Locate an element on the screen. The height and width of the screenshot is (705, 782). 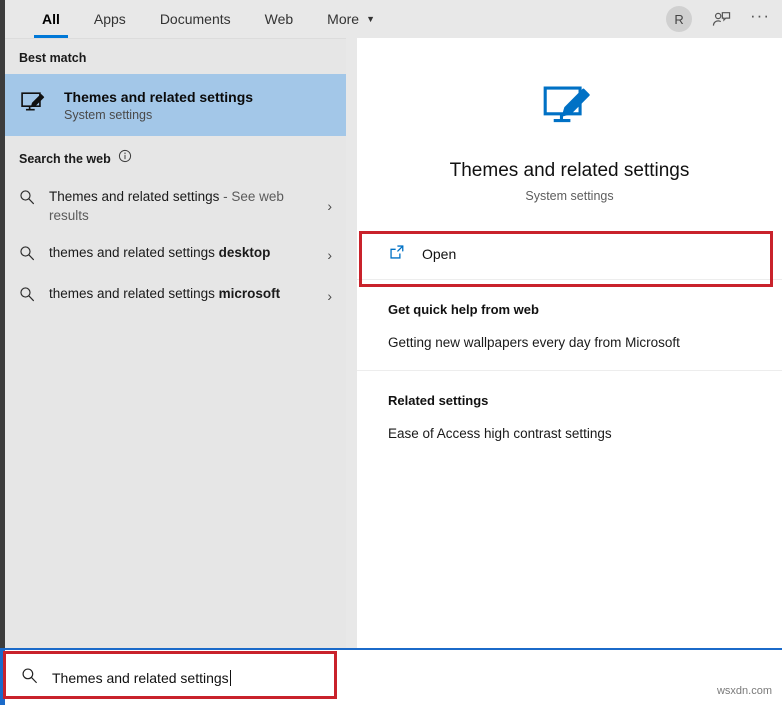
search-filter-tabs: All Apps Documents Web More ▼ is located at coordinates (208, 19).